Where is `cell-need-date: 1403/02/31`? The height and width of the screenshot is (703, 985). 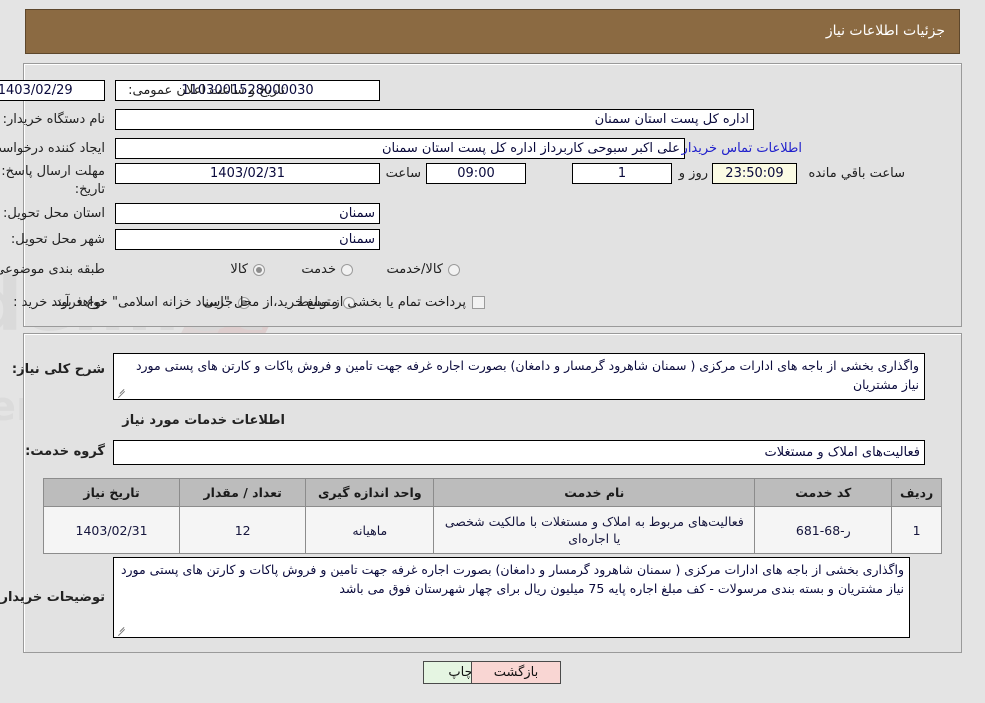
cell-need-date: 1403/02/31 is located at coordinates (111, 530).